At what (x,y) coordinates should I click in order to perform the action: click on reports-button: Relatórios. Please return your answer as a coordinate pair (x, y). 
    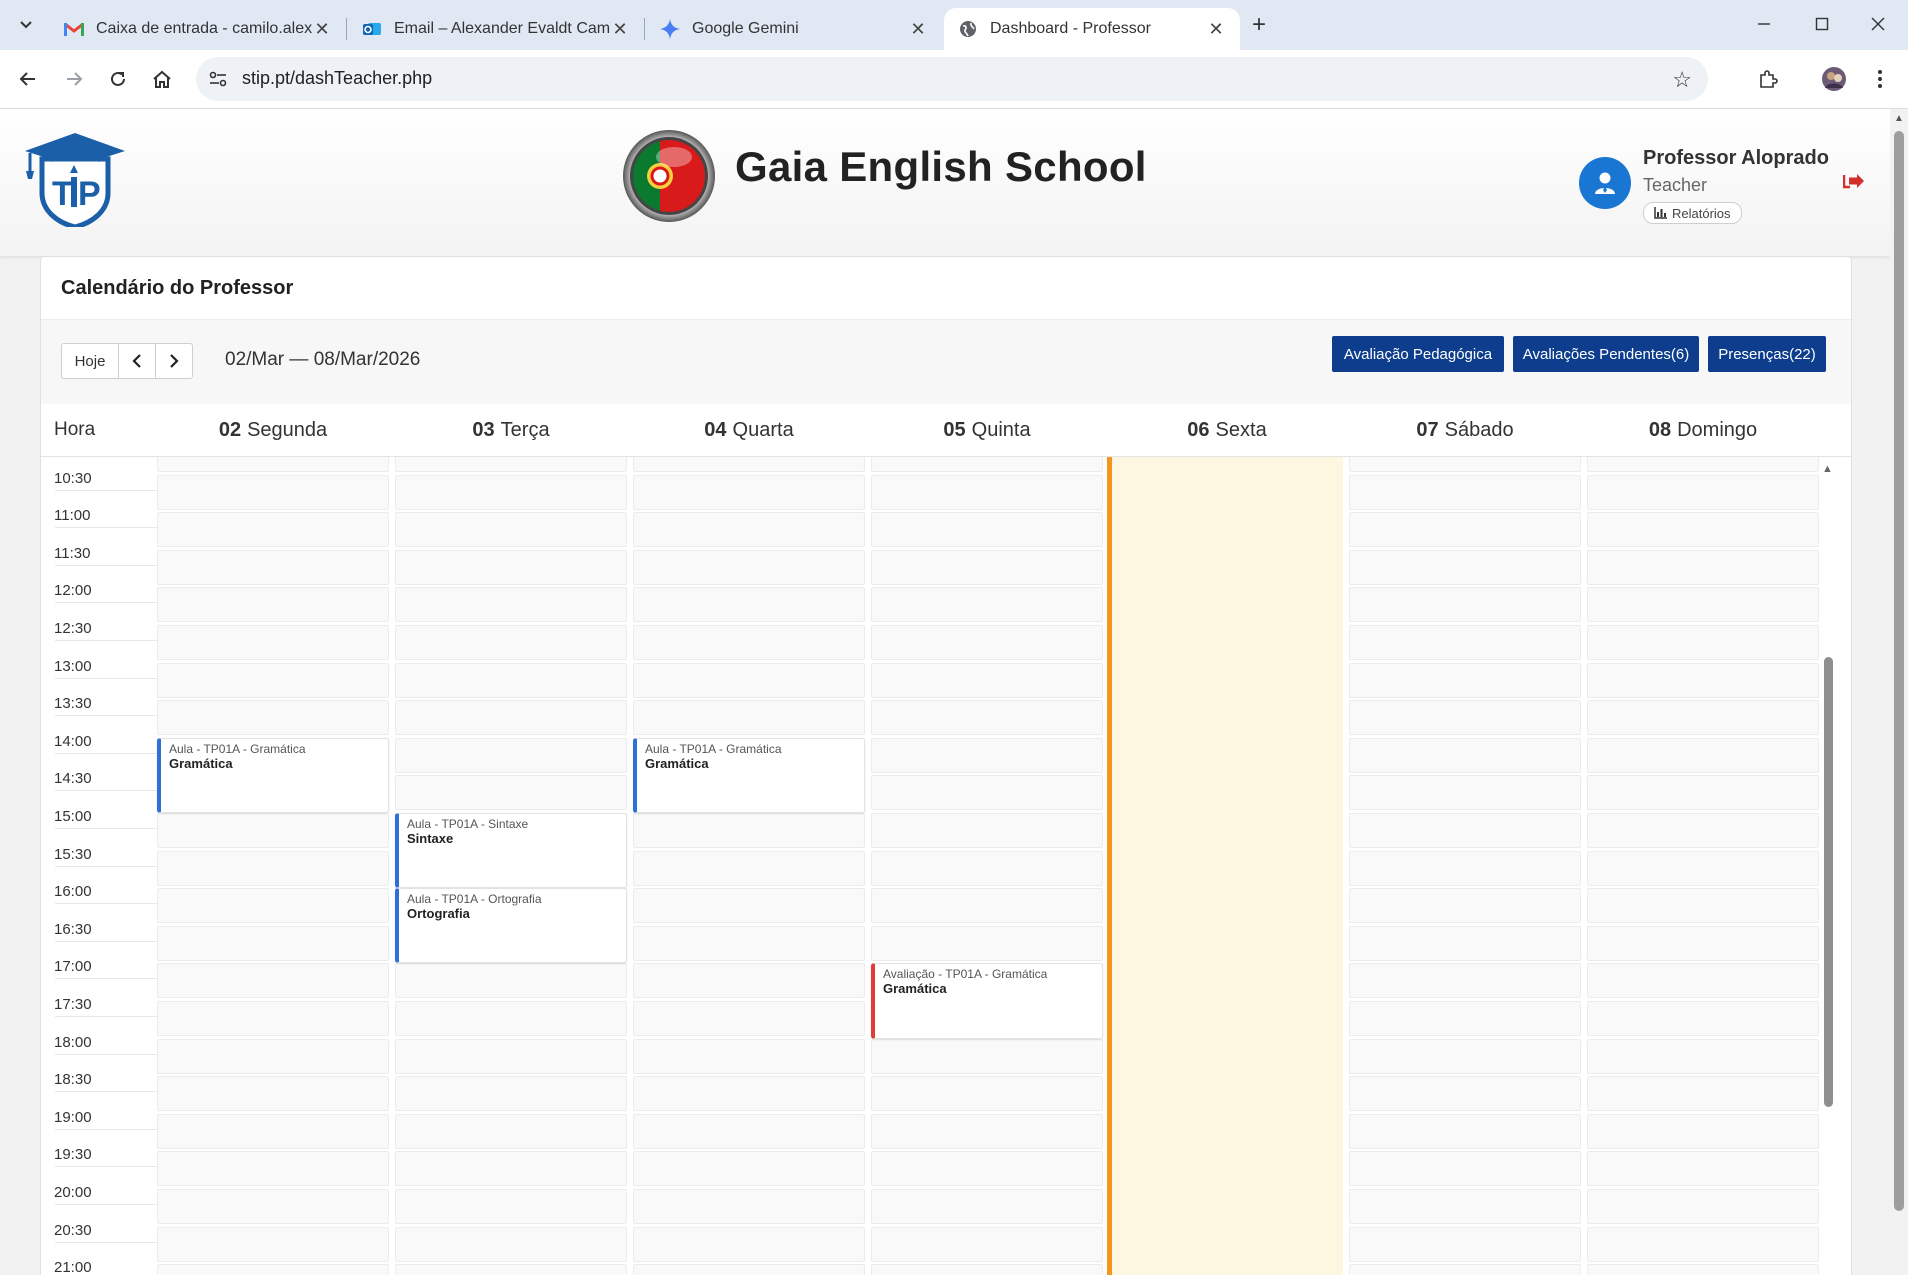
    Looking at the image, I should click on (1692, 213).